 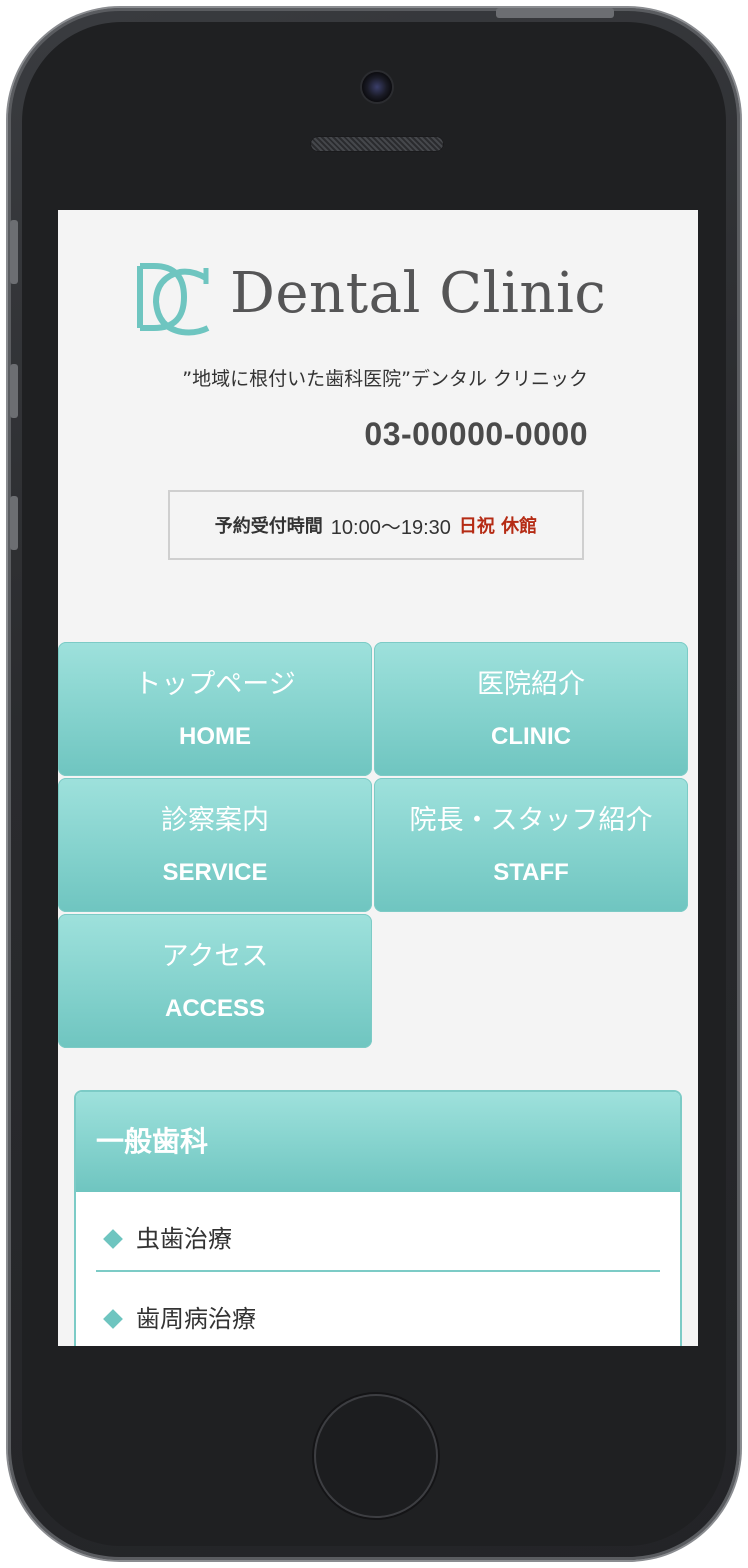 What do you see at coordinates (173, 299) in the screenshot?
I see `dc-logo-icon` at bounding box center [173, 299].